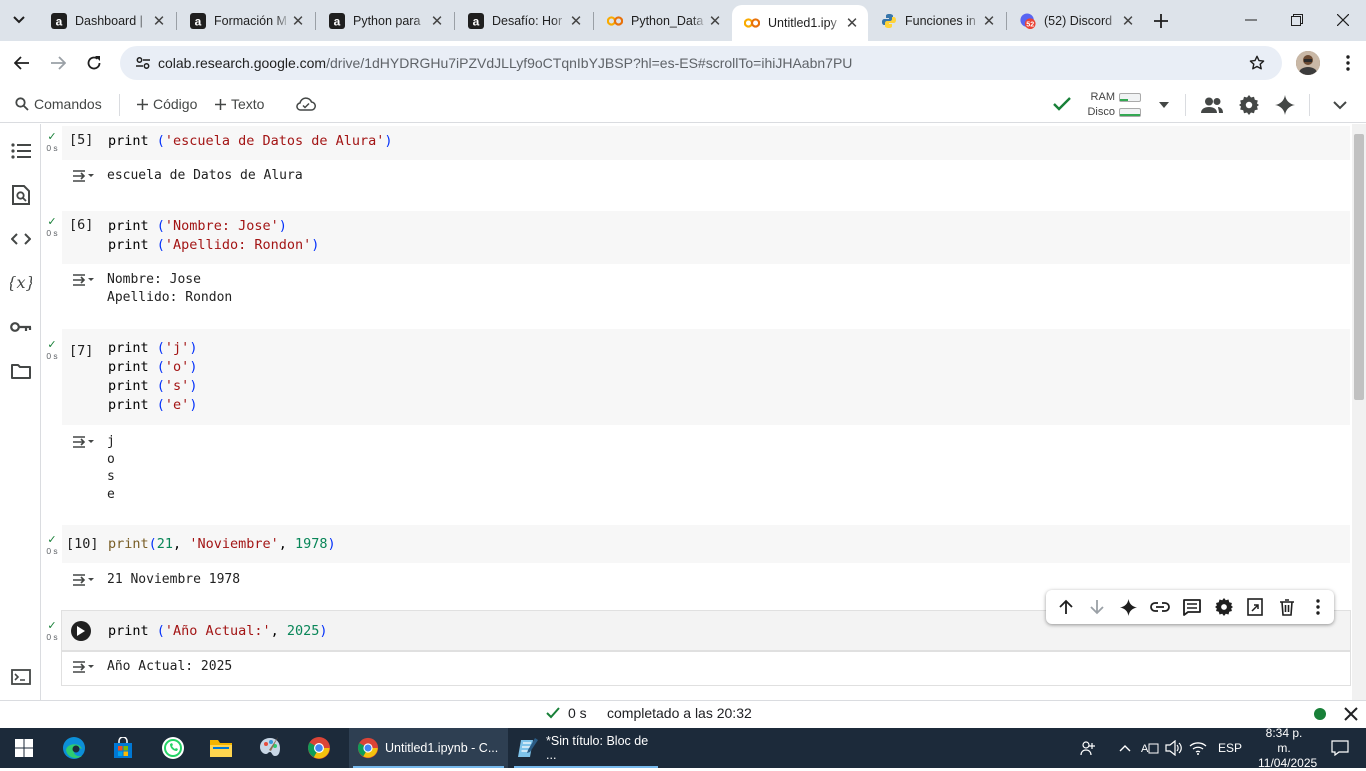 This screenshot has width=1366, height=771. I want to click on delete-cell-button, so click(1287, 607).